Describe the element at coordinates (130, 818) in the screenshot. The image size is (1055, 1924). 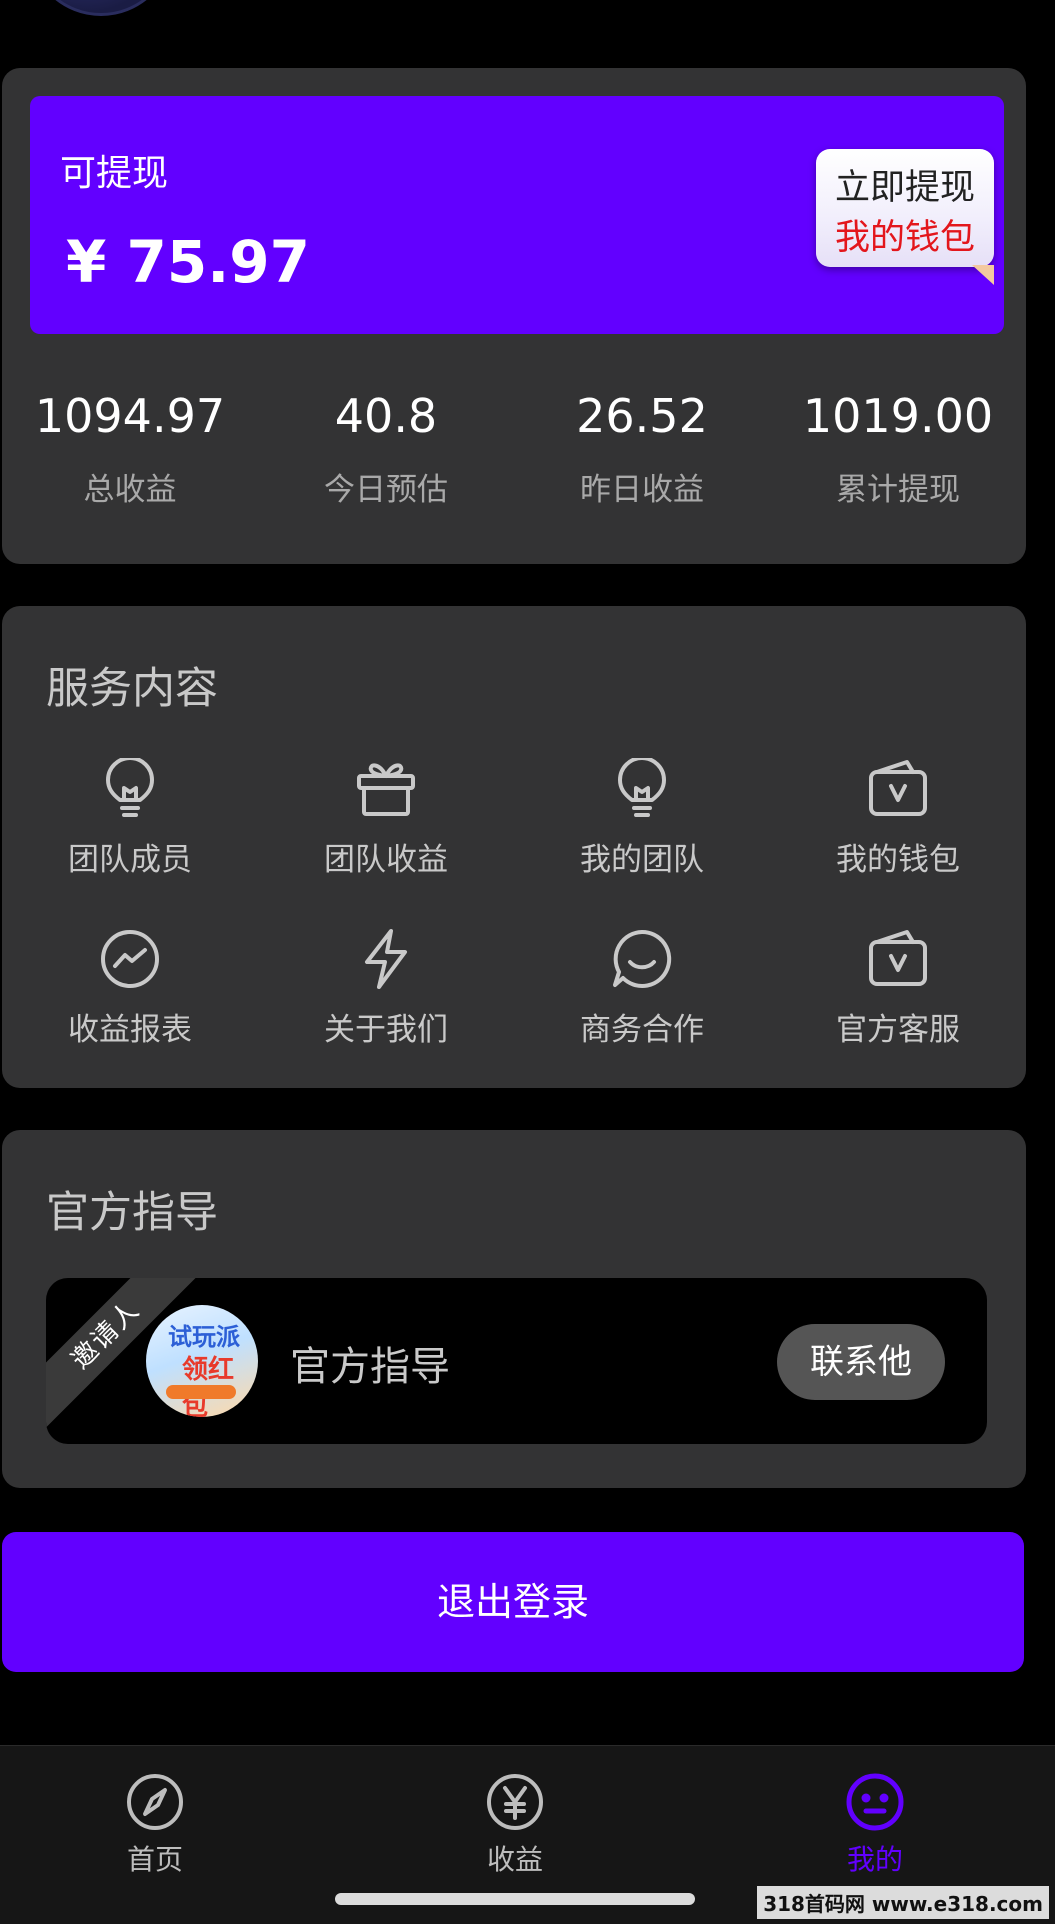
I see `service-team-members: 团队成员` at that location.